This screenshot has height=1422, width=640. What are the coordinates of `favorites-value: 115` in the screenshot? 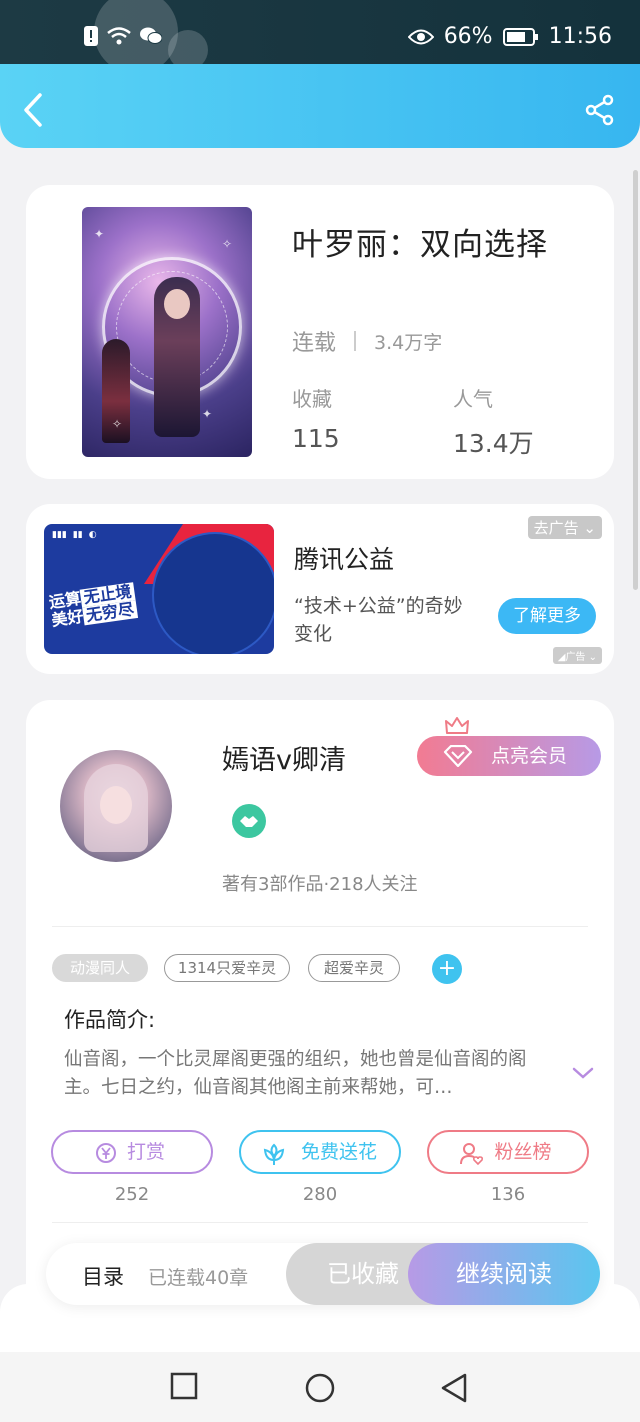 It's located at (316, 438).